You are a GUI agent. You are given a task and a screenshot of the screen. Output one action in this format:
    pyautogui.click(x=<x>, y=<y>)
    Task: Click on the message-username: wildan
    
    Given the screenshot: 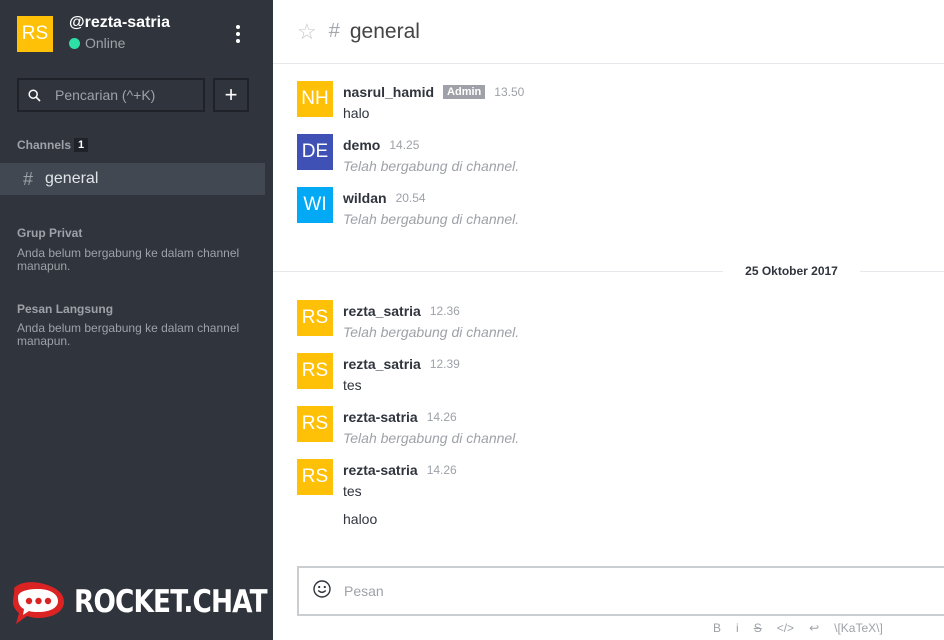 What is the action you would take?
    pyautogui.click(x=365, y=198)
    